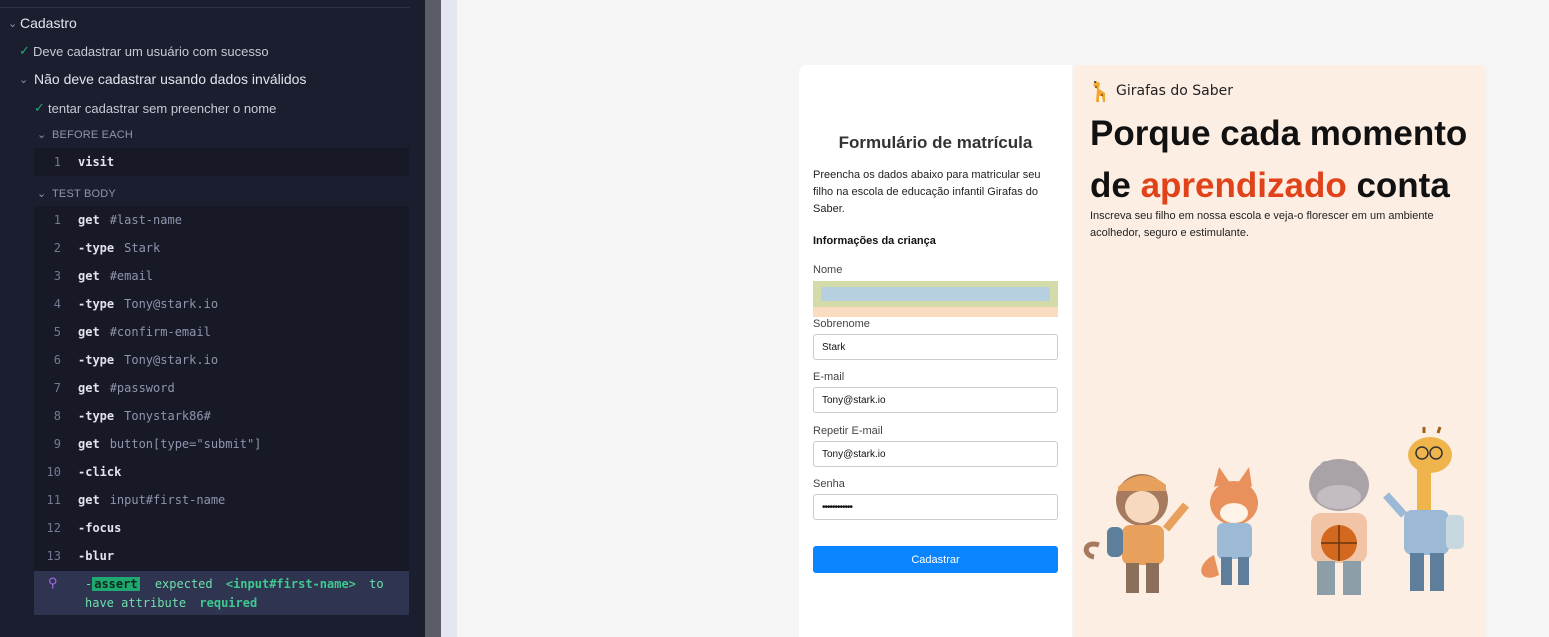  Describe the element at coordinates (221, 332) in the screenshot. I see `command-row: 5 get #confirm-email` at that location.